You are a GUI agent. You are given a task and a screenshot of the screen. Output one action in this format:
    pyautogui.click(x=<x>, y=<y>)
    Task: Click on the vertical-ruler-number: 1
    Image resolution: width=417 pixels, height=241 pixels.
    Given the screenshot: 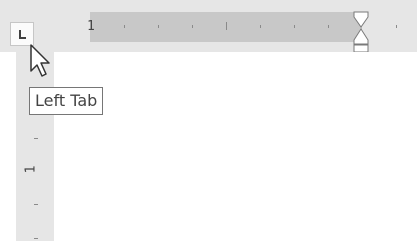 What is the action you would take?
    pyautogui.click(x=31, y=169)
    